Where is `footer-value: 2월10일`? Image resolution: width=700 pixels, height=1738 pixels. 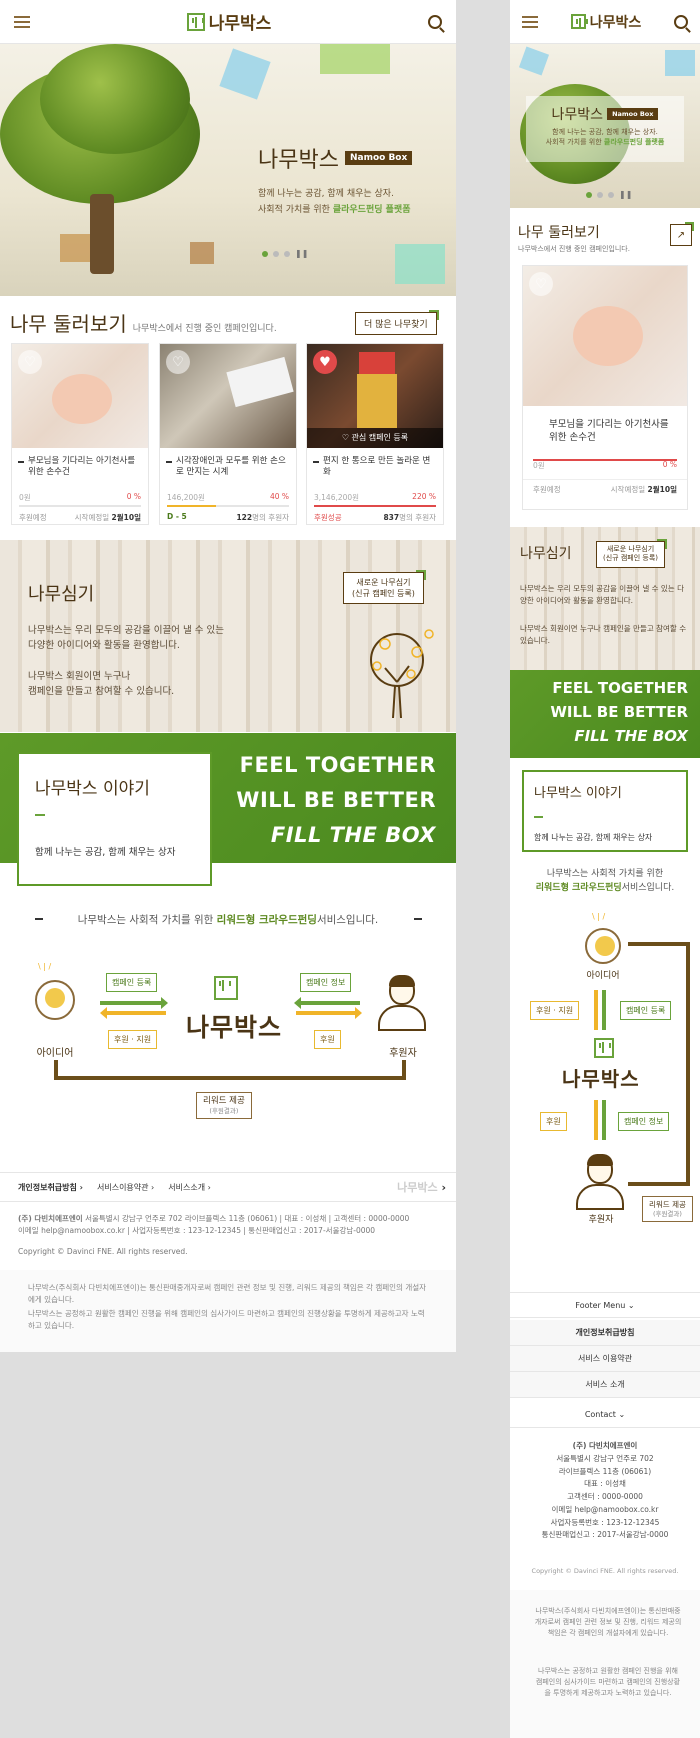 footer-value: 2월10일 is located at coordinates (126, 517).